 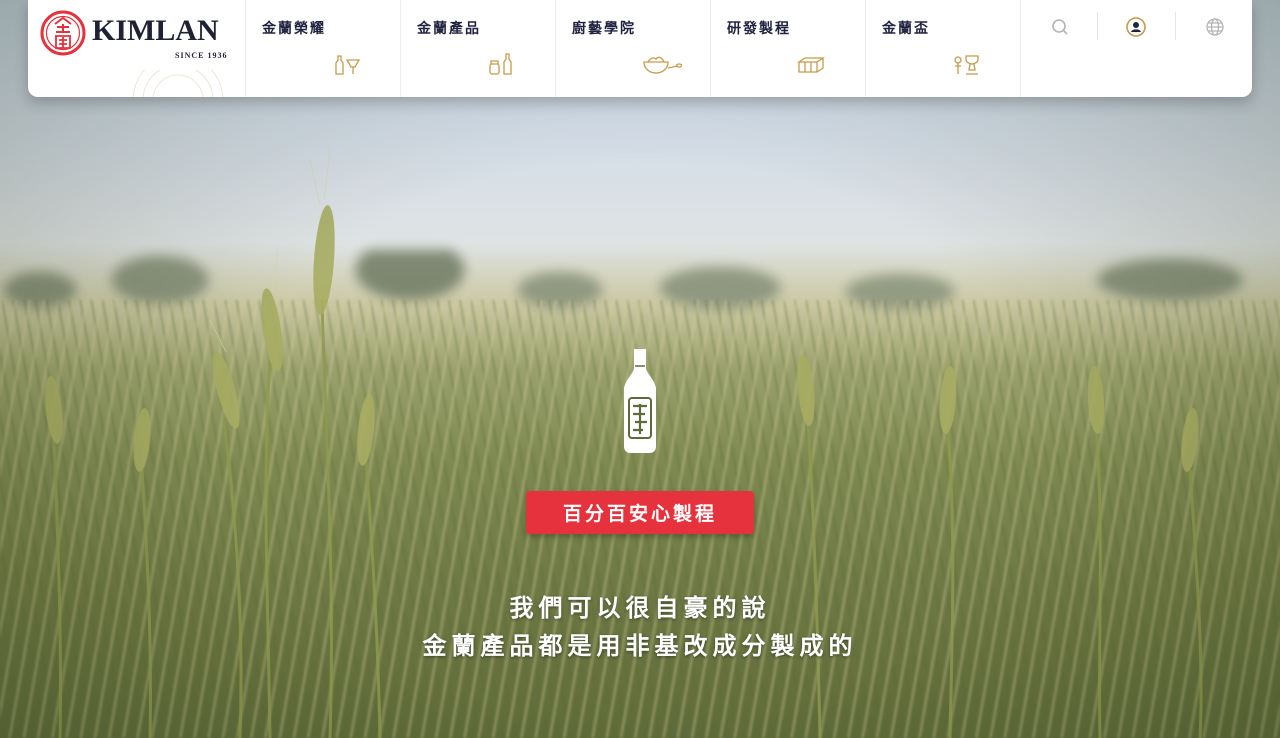 What do you see at coordinates (449, 29) in the screenshot?
I see `nav-label: 金蘭產品` at bounding box center [449, 29].